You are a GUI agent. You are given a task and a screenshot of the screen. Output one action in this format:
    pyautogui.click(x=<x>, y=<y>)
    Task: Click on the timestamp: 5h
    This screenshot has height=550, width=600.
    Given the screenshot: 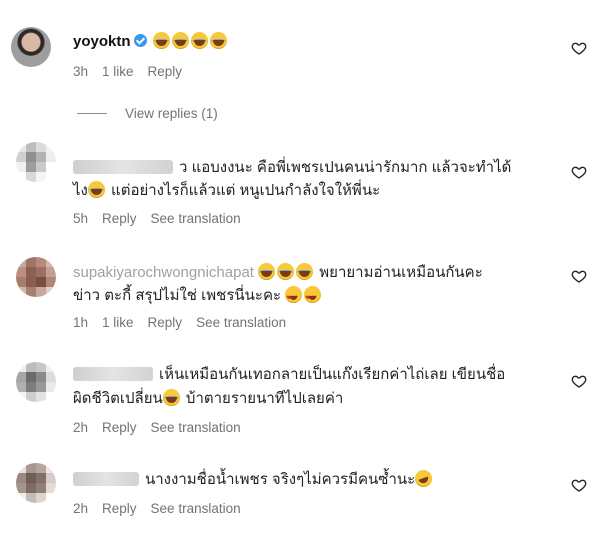 What is the action you would take?
    pyautogui.click(x=81, y=218)
    